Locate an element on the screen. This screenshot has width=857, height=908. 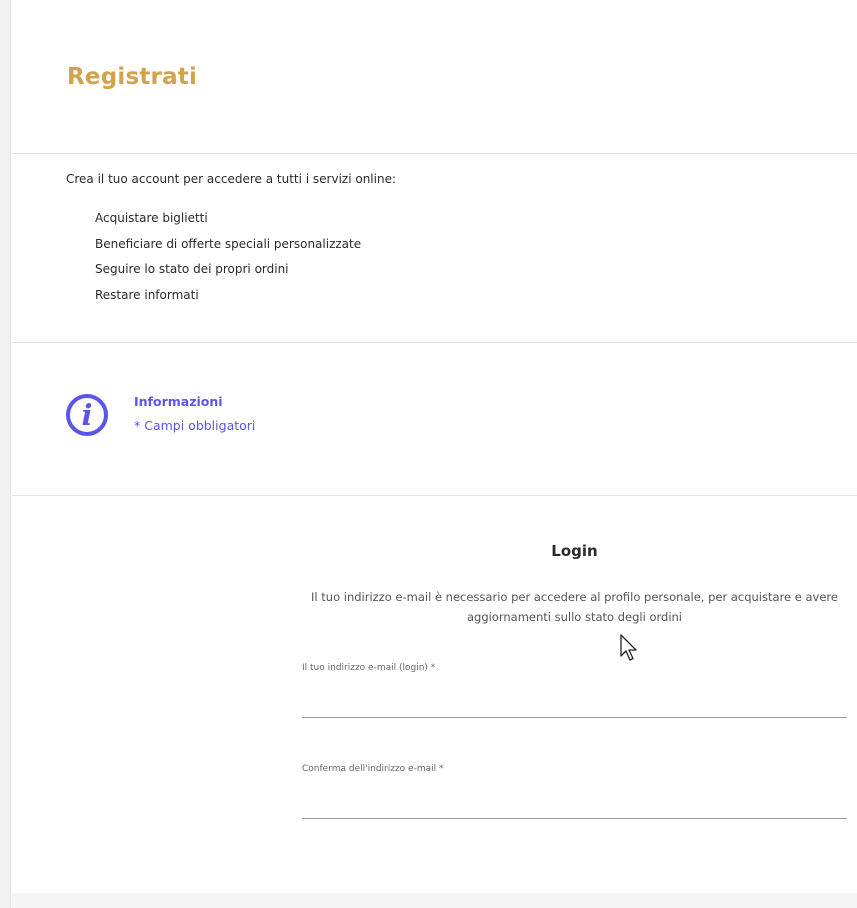
required-fields-note: * Campi obbligatori is located at coordinates (195, 425).